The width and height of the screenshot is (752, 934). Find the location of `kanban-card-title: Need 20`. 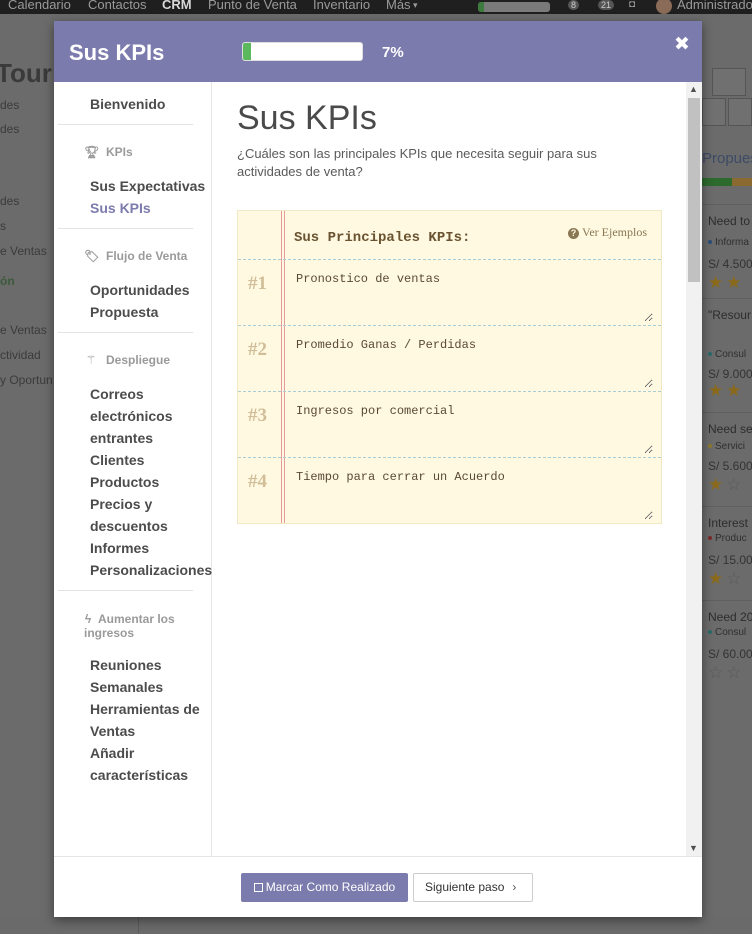

kanban-card-title: Need 20 is located at coordinates (730, 617).